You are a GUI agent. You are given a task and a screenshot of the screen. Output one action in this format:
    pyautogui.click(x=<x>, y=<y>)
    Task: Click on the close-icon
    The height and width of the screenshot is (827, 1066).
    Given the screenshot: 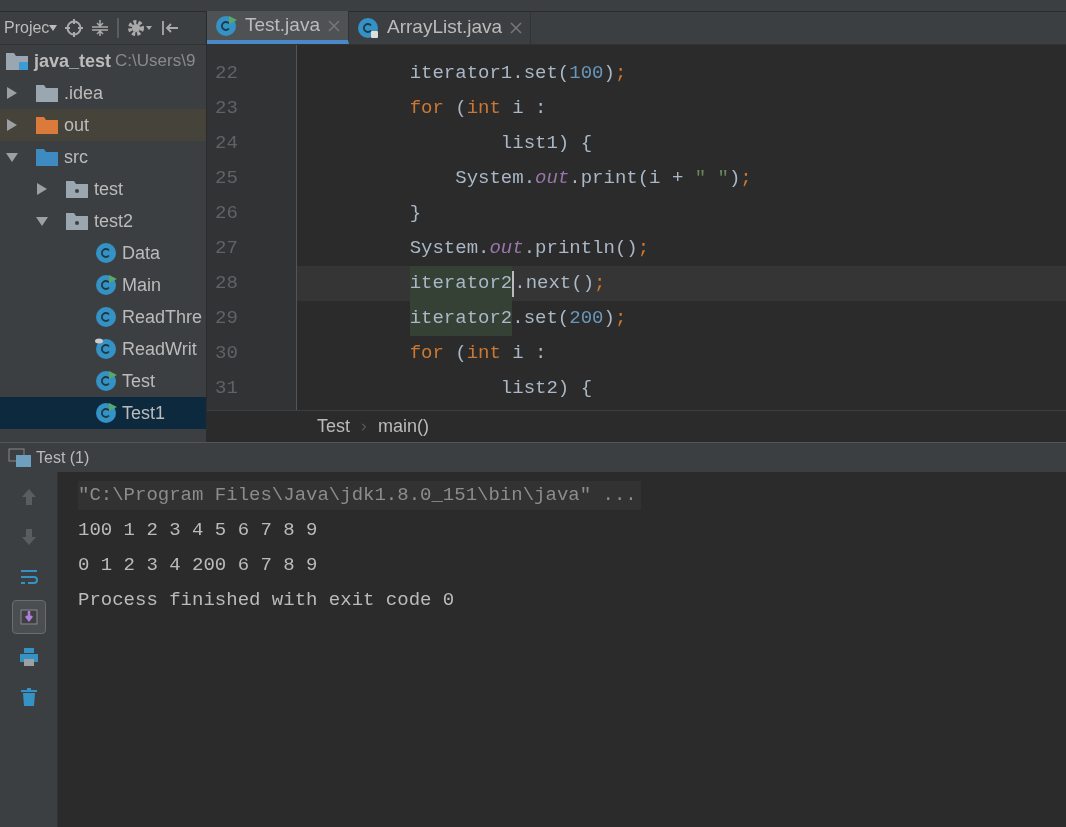 What is the action you would take?
    pyautogui.click(x=516, y=27)
    